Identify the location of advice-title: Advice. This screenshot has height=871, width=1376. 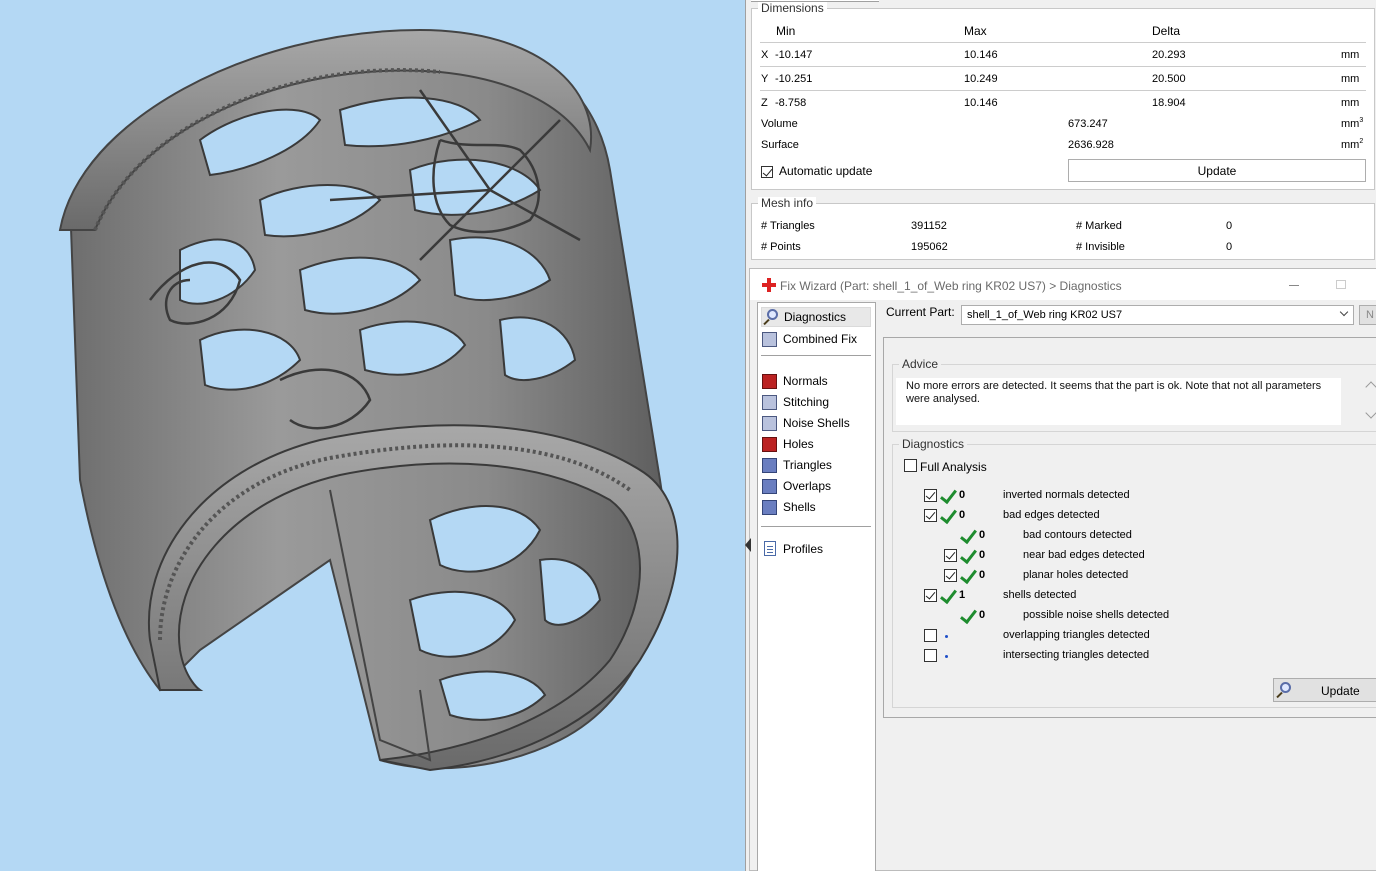
(920, 364).